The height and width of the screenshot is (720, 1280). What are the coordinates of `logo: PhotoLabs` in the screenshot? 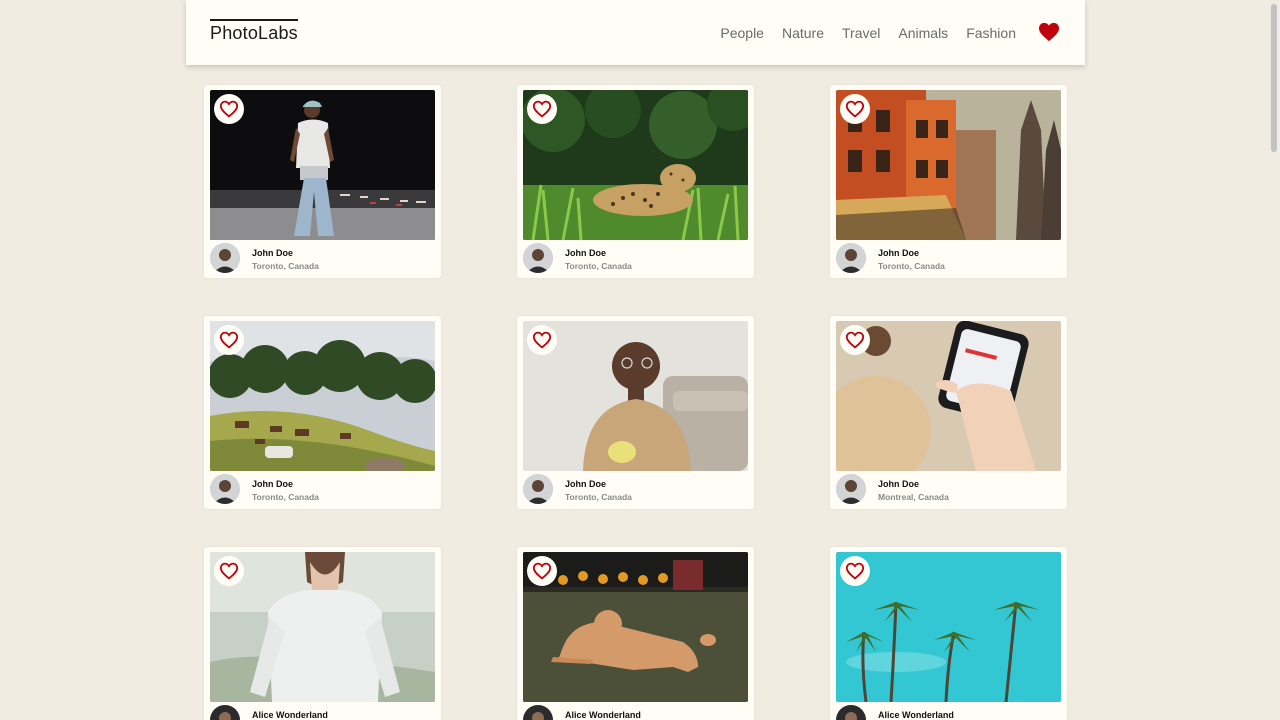 It's located at (254, 31).